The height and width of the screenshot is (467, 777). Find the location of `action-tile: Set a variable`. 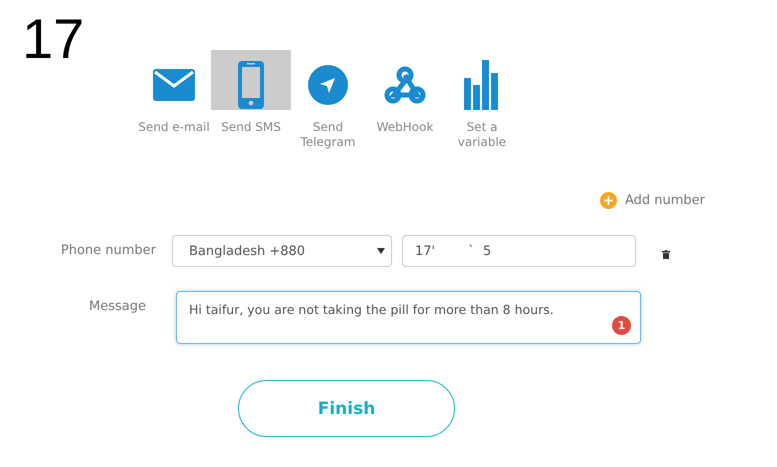

action-tile: Set a variable is located at coordinates (482, 100).